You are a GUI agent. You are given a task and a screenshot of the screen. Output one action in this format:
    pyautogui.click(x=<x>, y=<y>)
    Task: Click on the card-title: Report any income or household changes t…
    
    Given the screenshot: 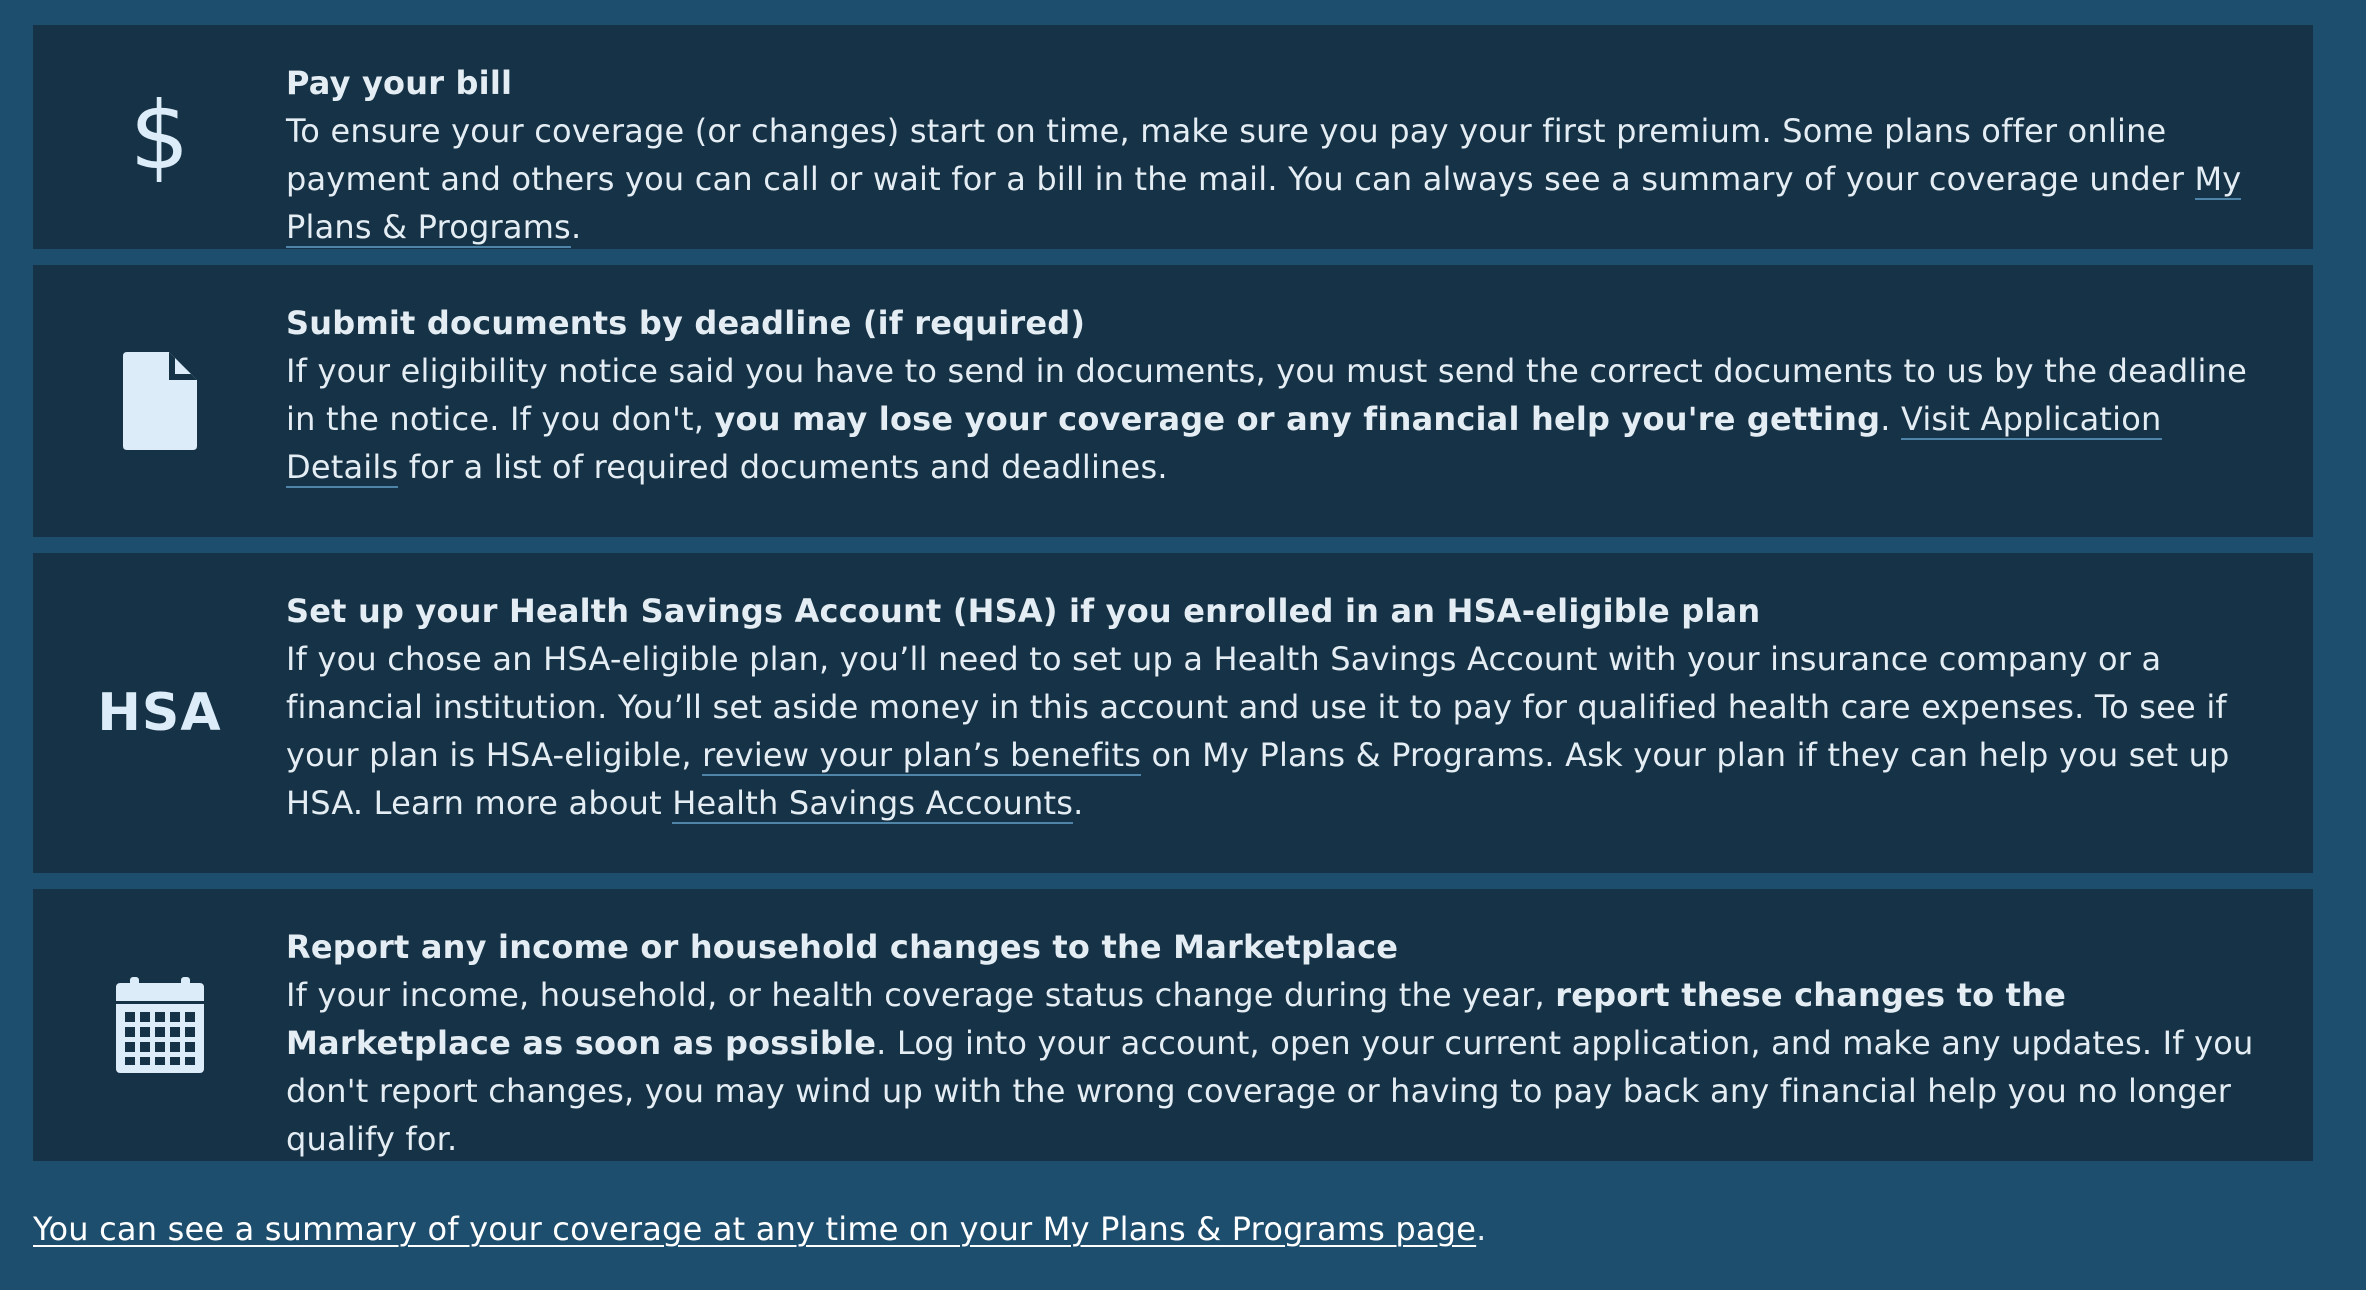 What is the action you would take?
    pyautogui.click(x=842, y=947)
    